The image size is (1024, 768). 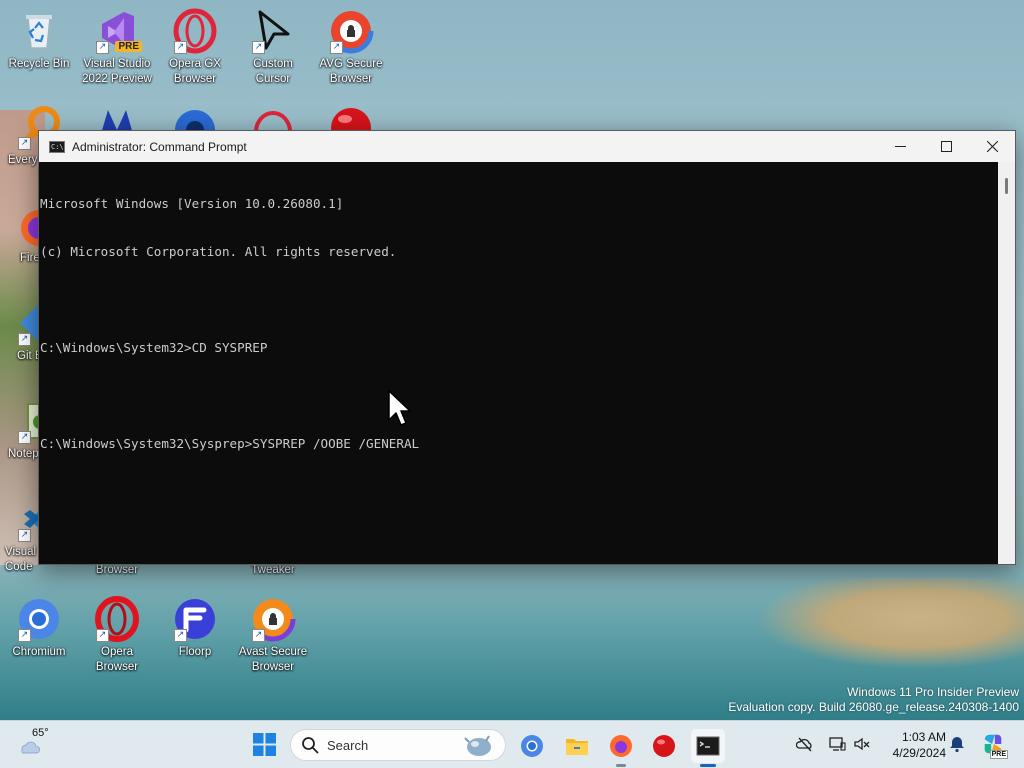 What do you see at coordinates (39, 652) in the screenshot?
I see `desktop-icon-label: Chromium` at bounding box center [39, 652].